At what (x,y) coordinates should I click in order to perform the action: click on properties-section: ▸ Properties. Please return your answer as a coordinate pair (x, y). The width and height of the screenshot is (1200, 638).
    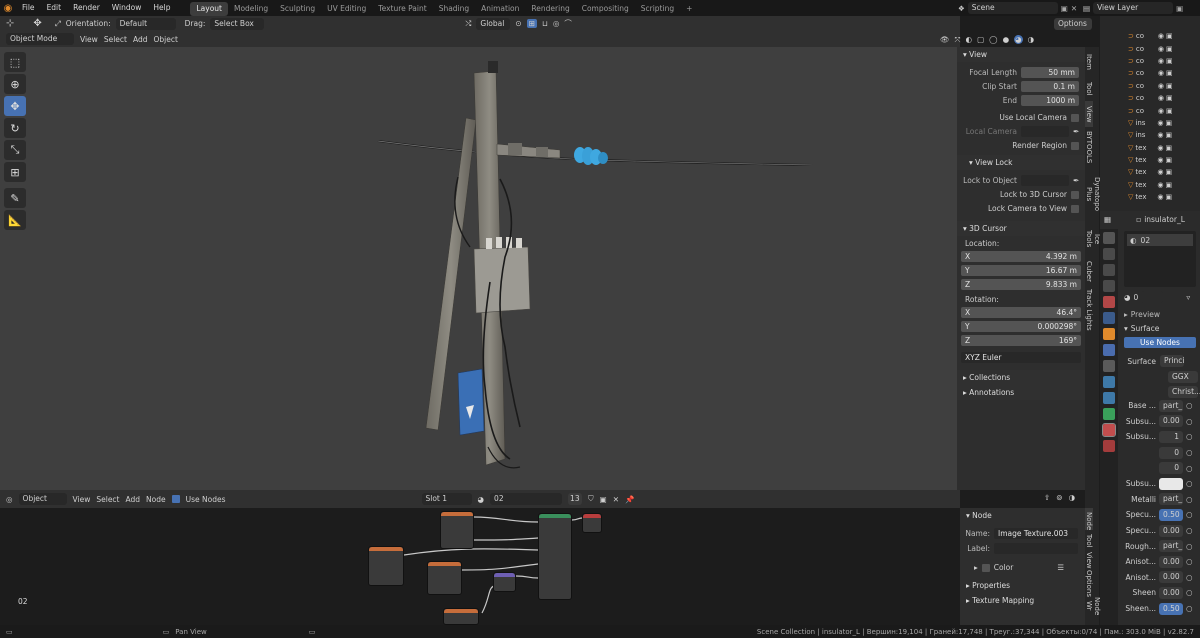
    Looking at the image, I should click on (1022, 585).